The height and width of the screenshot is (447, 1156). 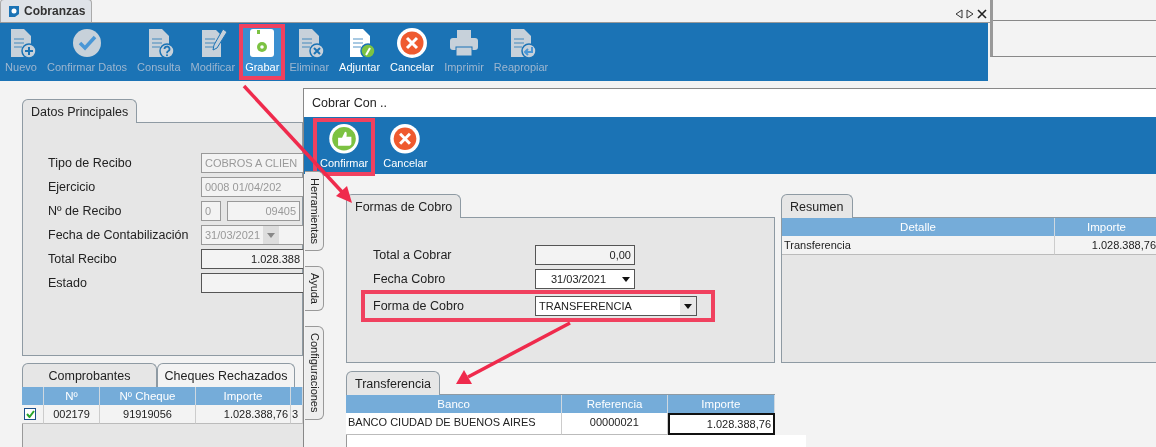 I want to click on table-cell: 91919056, so click(x=148, y=414).